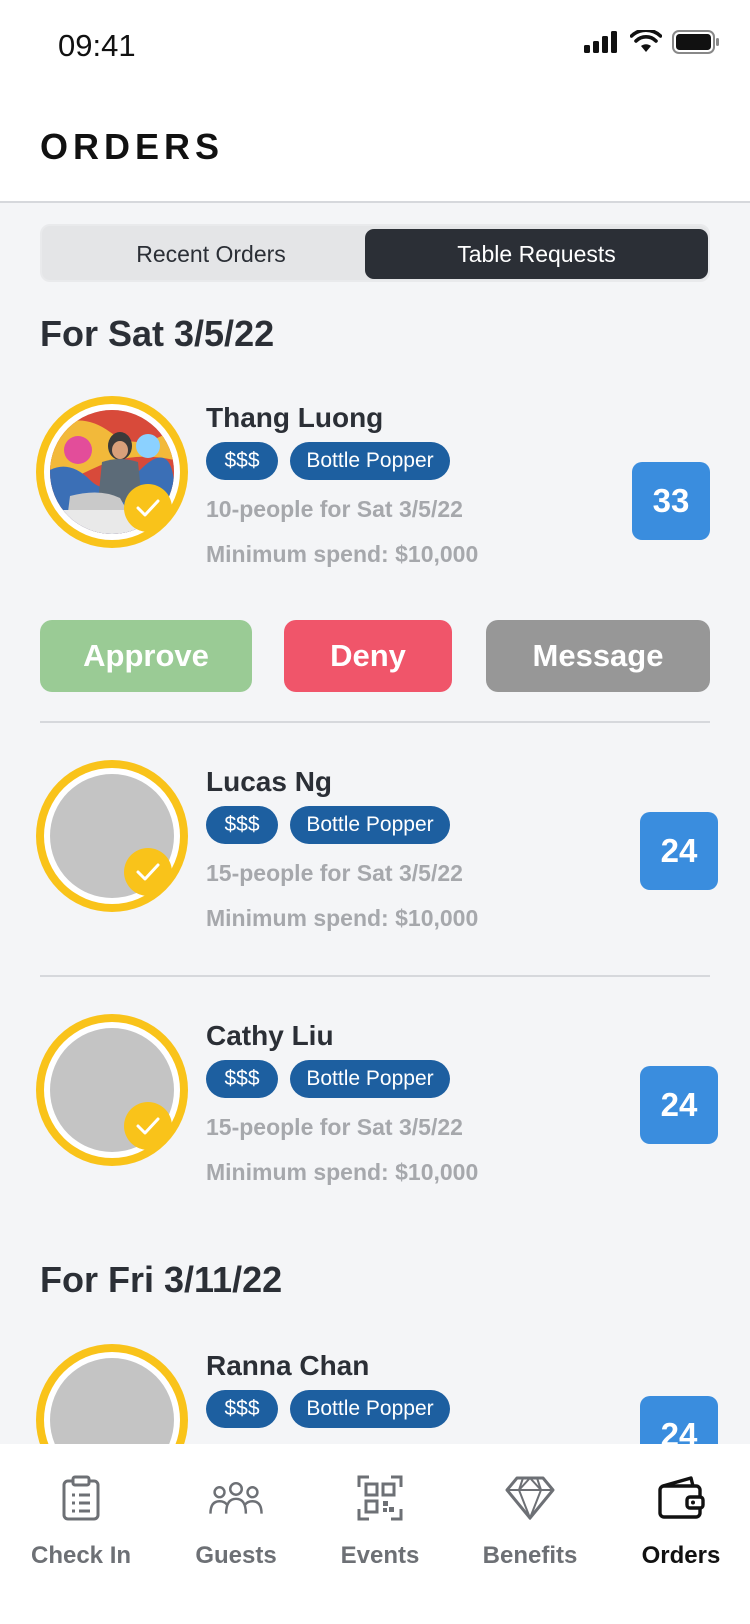 The height and width of the screenshot is (1624, 750). What do you see at coordinates (334, 509) in the screenshot?
I see `party-size: 10-people for Sat 3/5/22` at bounding box center [334, 509].